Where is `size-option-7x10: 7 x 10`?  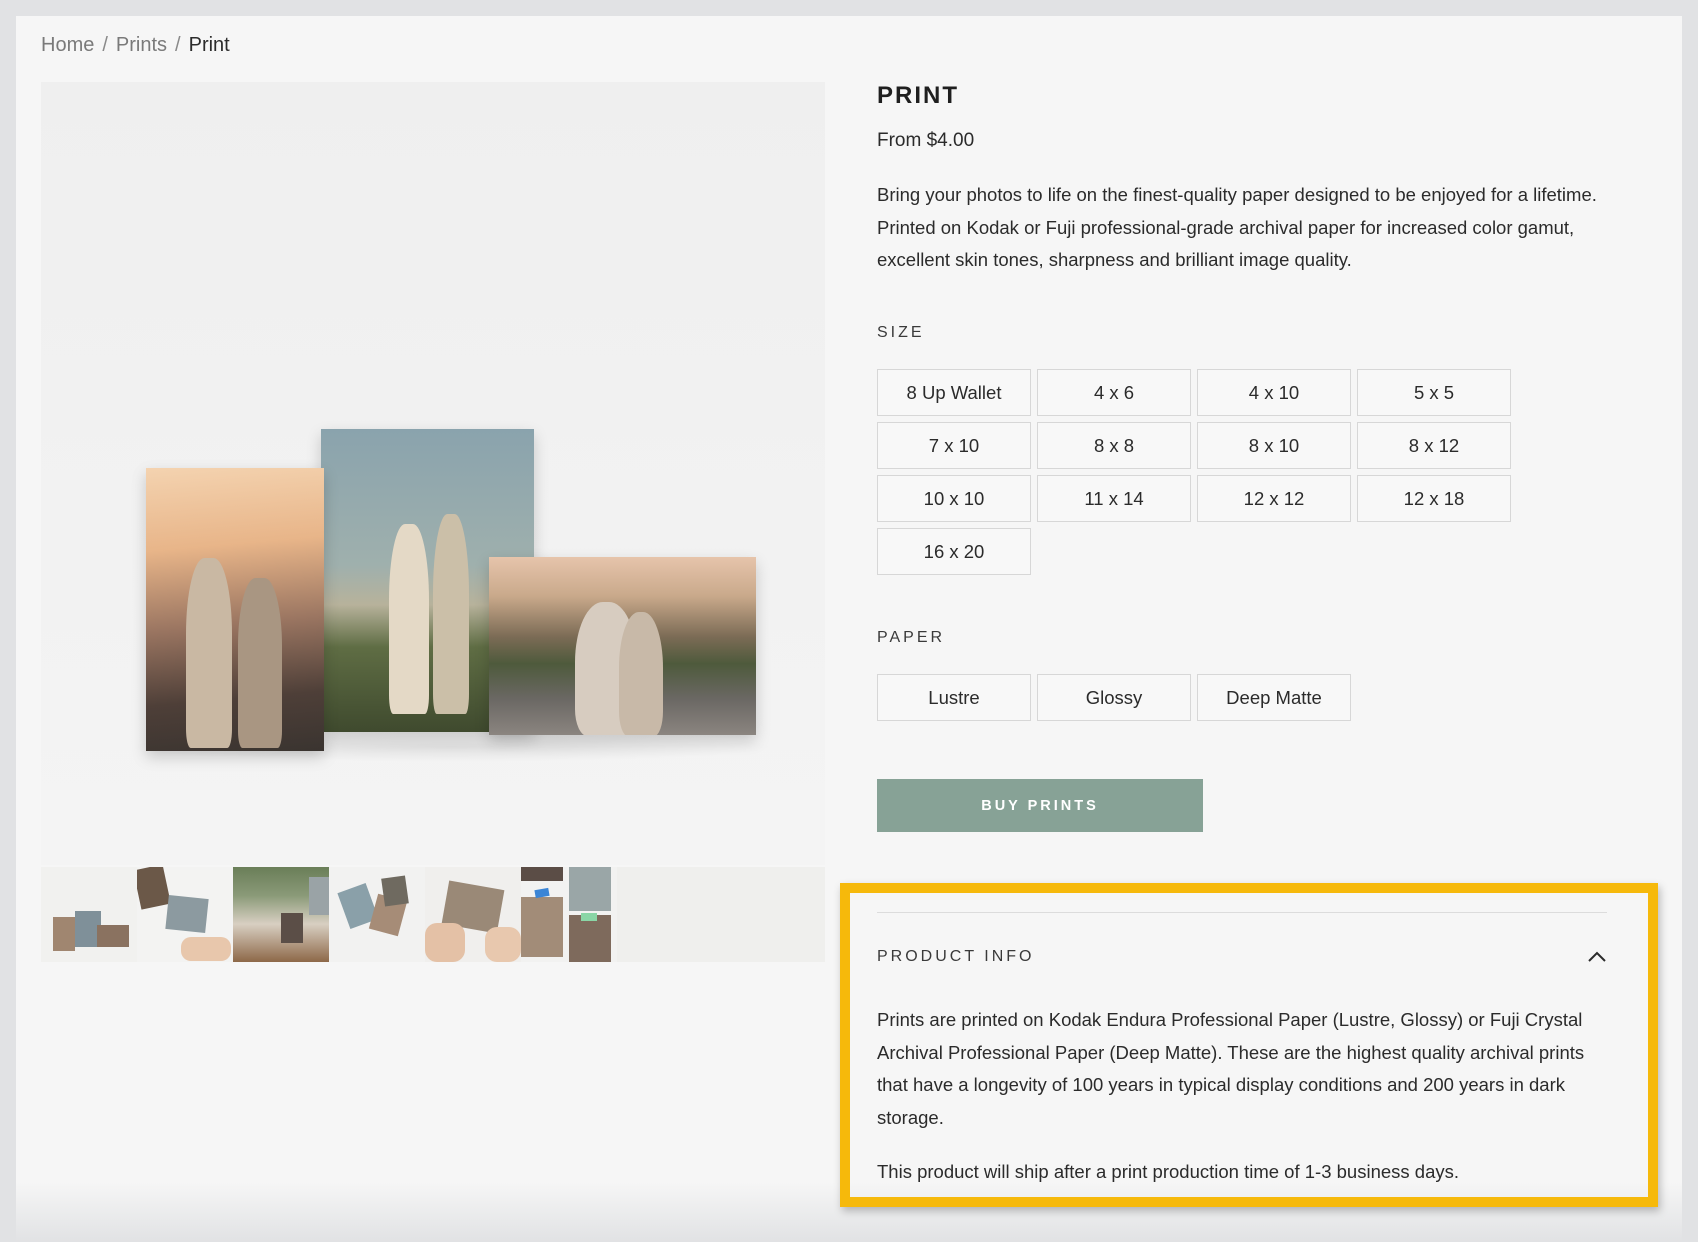
size-option-7x10: 7 x 10 is located at coordinates (954, 445).